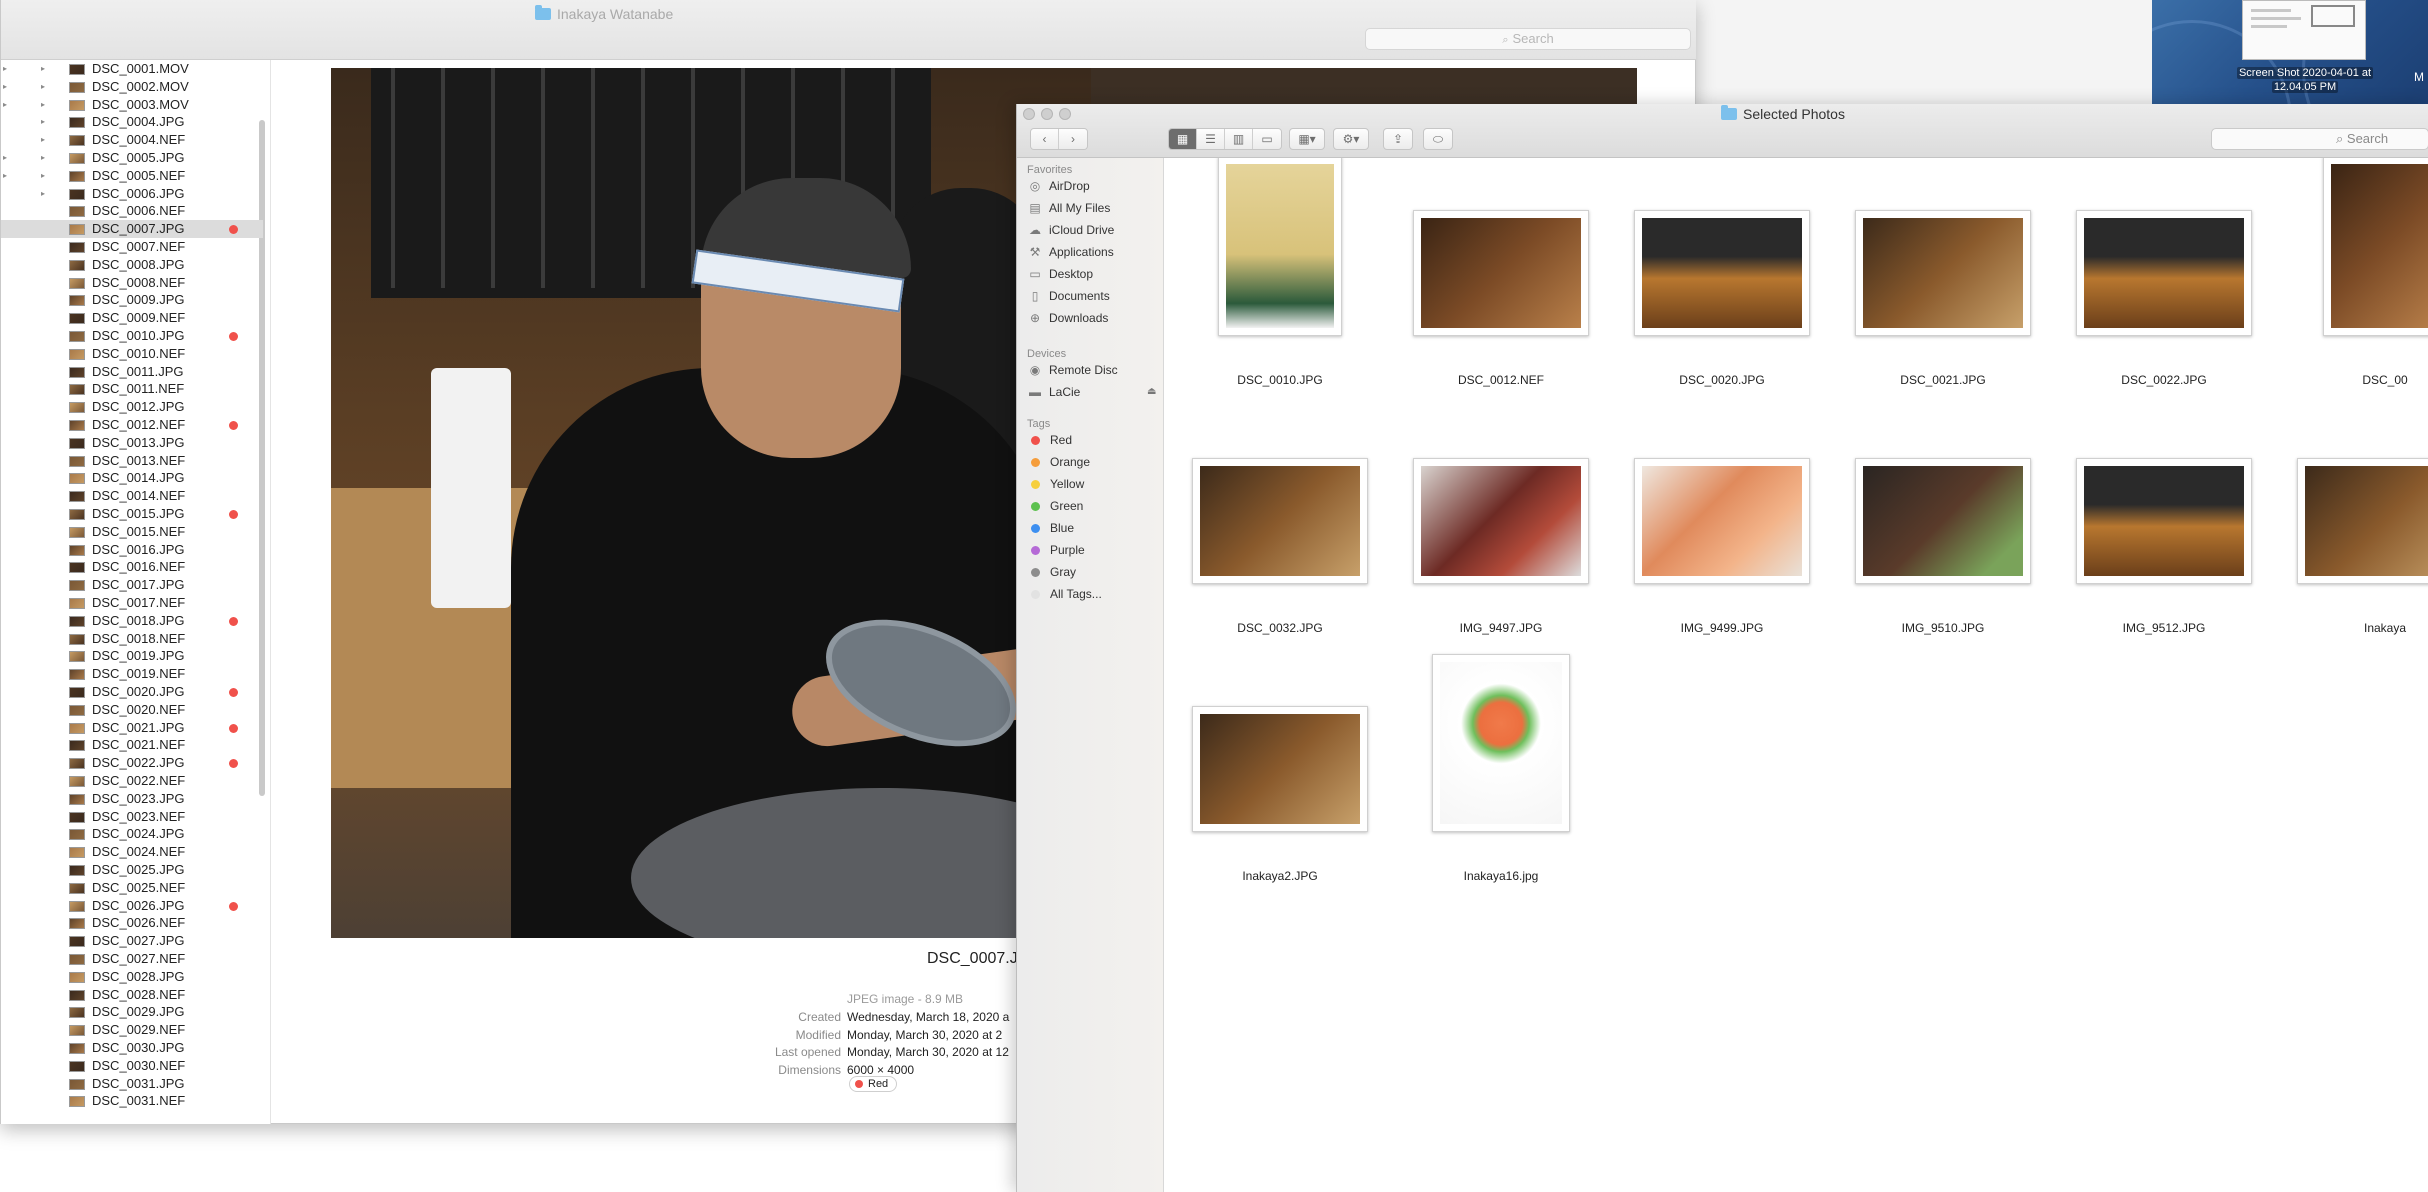 The height and width of the screenshot is (1192, 2428). What do you see at coordinates (1055, 506) in the screenshot?
I see `sidebar-tag-green: Green` at bounding box center [1055, 506].